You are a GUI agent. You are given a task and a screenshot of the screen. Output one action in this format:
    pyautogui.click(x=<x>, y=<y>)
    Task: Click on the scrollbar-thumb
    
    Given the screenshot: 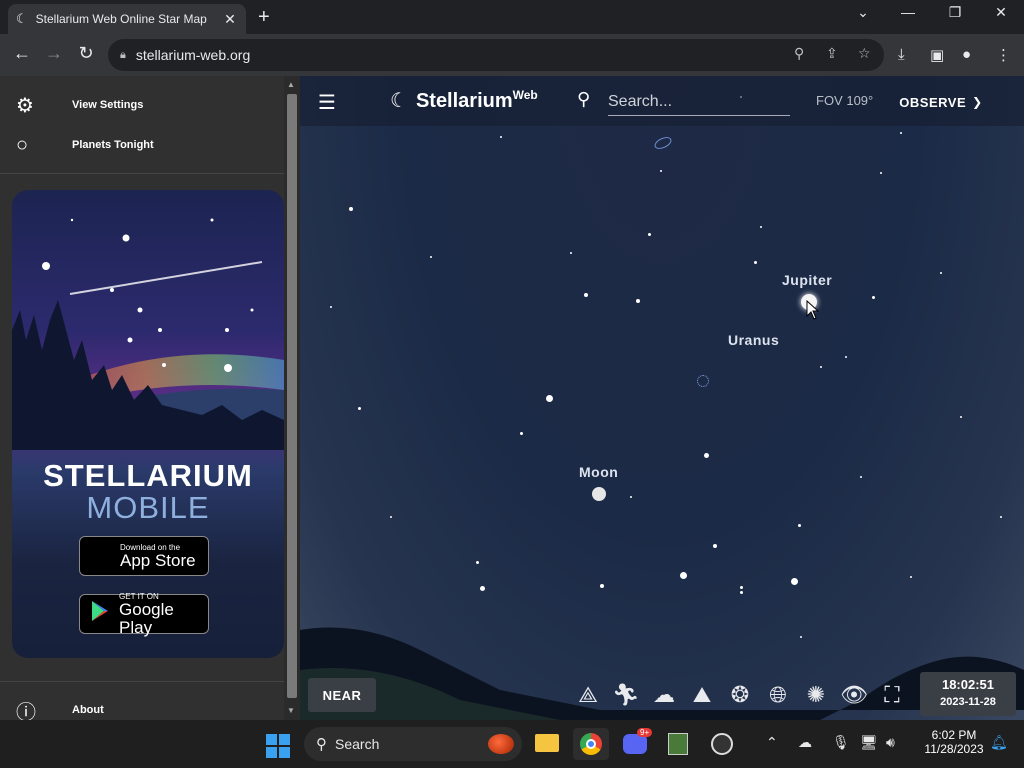 What is the action you would take?
    pyautogui.click(x=292, y=396)
    